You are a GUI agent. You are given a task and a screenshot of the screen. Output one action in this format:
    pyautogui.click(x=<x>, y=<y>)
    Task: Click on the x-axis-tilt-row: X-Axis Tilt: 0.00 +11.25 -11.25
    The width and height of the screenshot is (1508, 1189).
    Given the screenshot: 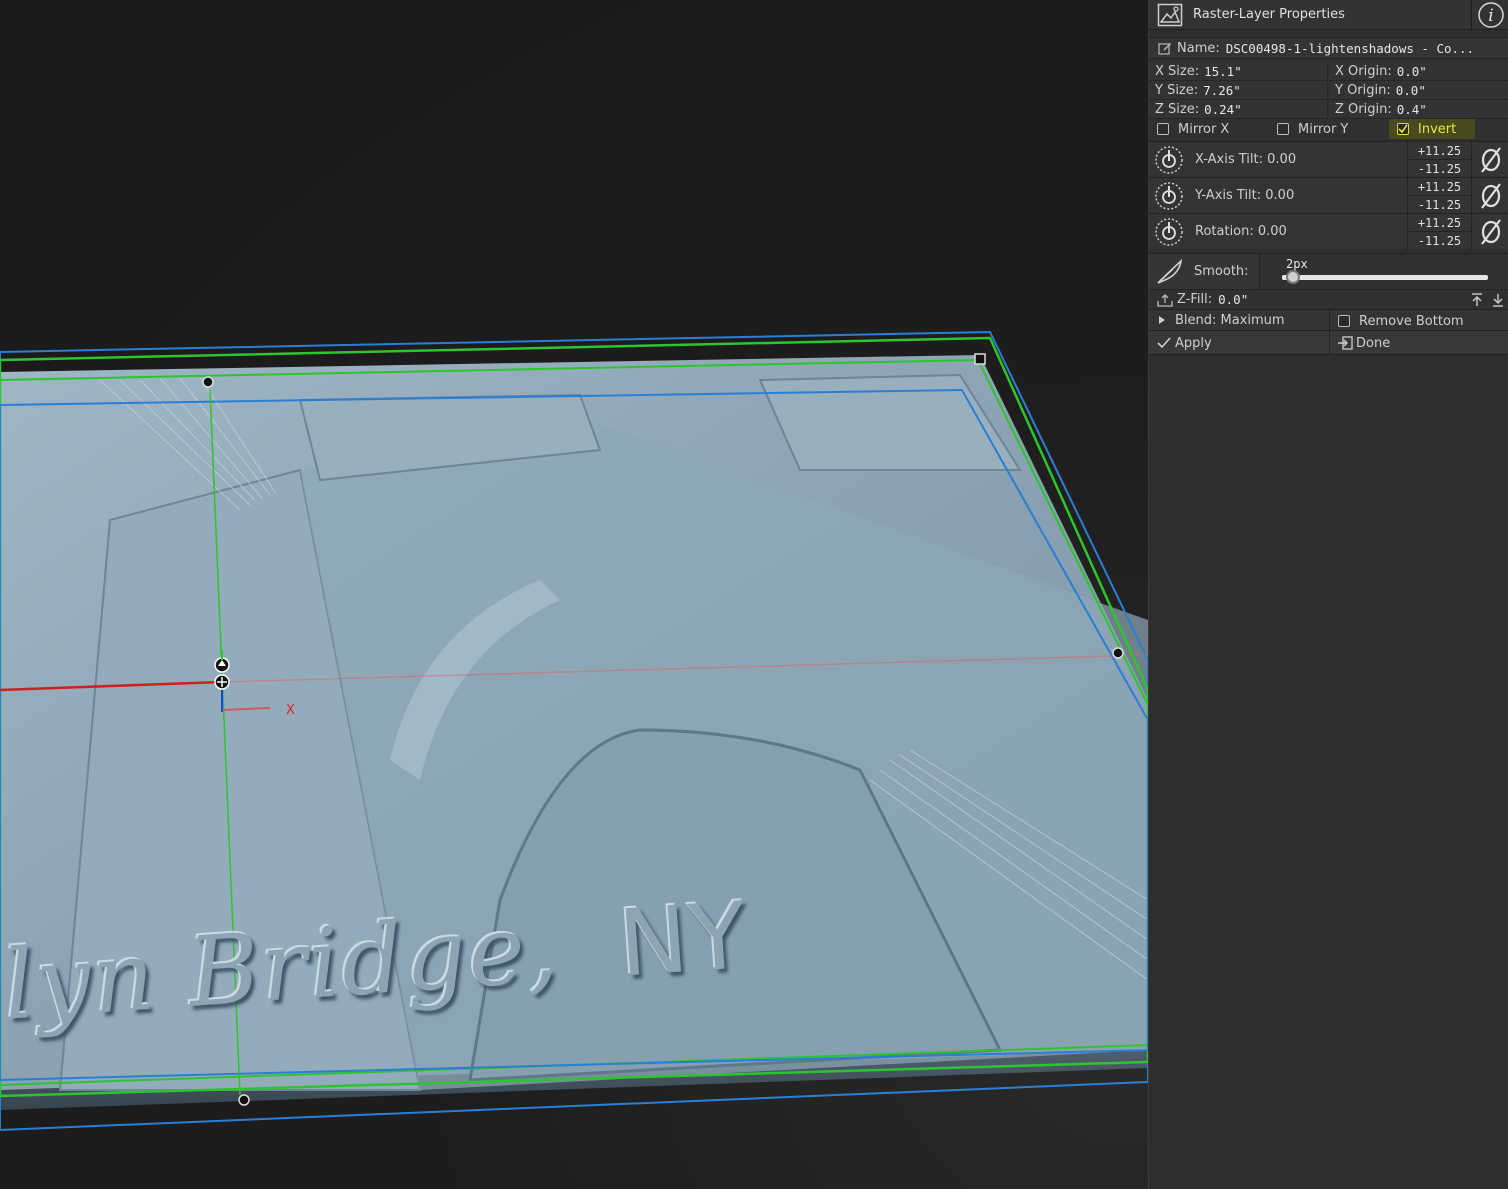 What is the action you would take?
    pyautogui.click(x=1328, y=159)
    